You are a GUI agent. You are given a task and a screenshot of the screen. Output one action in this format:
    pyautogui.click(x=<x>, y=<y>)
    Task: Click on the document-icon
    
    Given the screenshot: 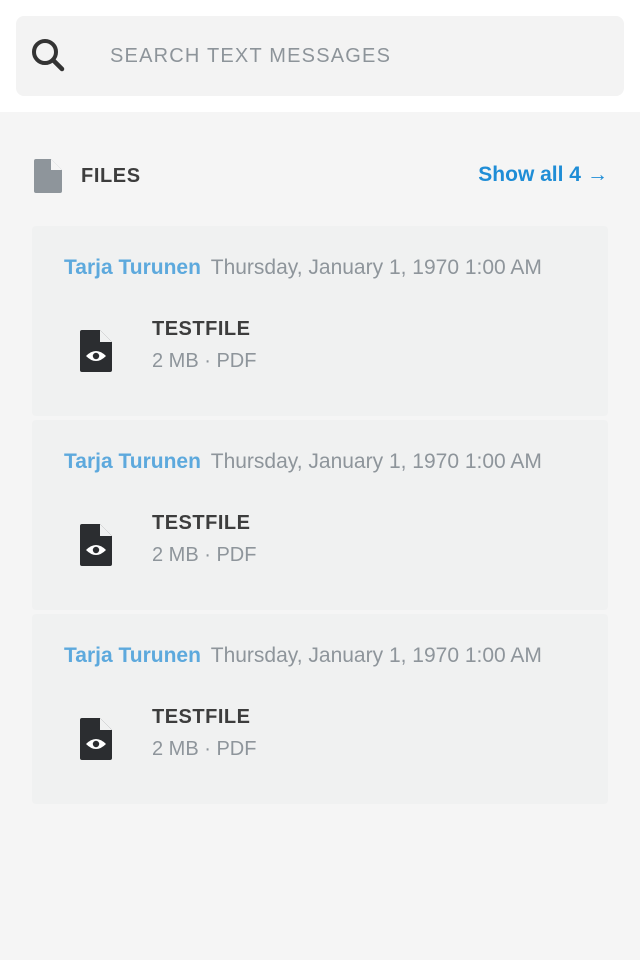 What is the action you would take?
    pyautogui.click(x=48, y=176)
    